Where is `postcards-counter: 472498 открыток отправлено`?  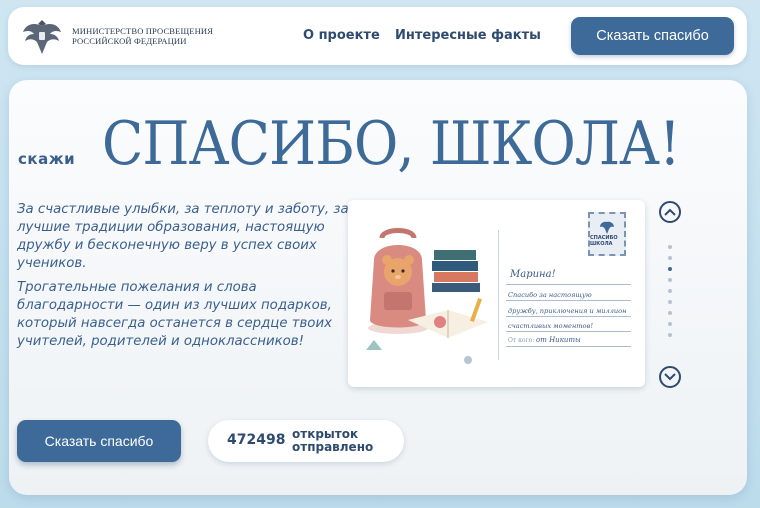
postcards-counter: 472498 открыток отправлено is located at coordinates (306, 441).